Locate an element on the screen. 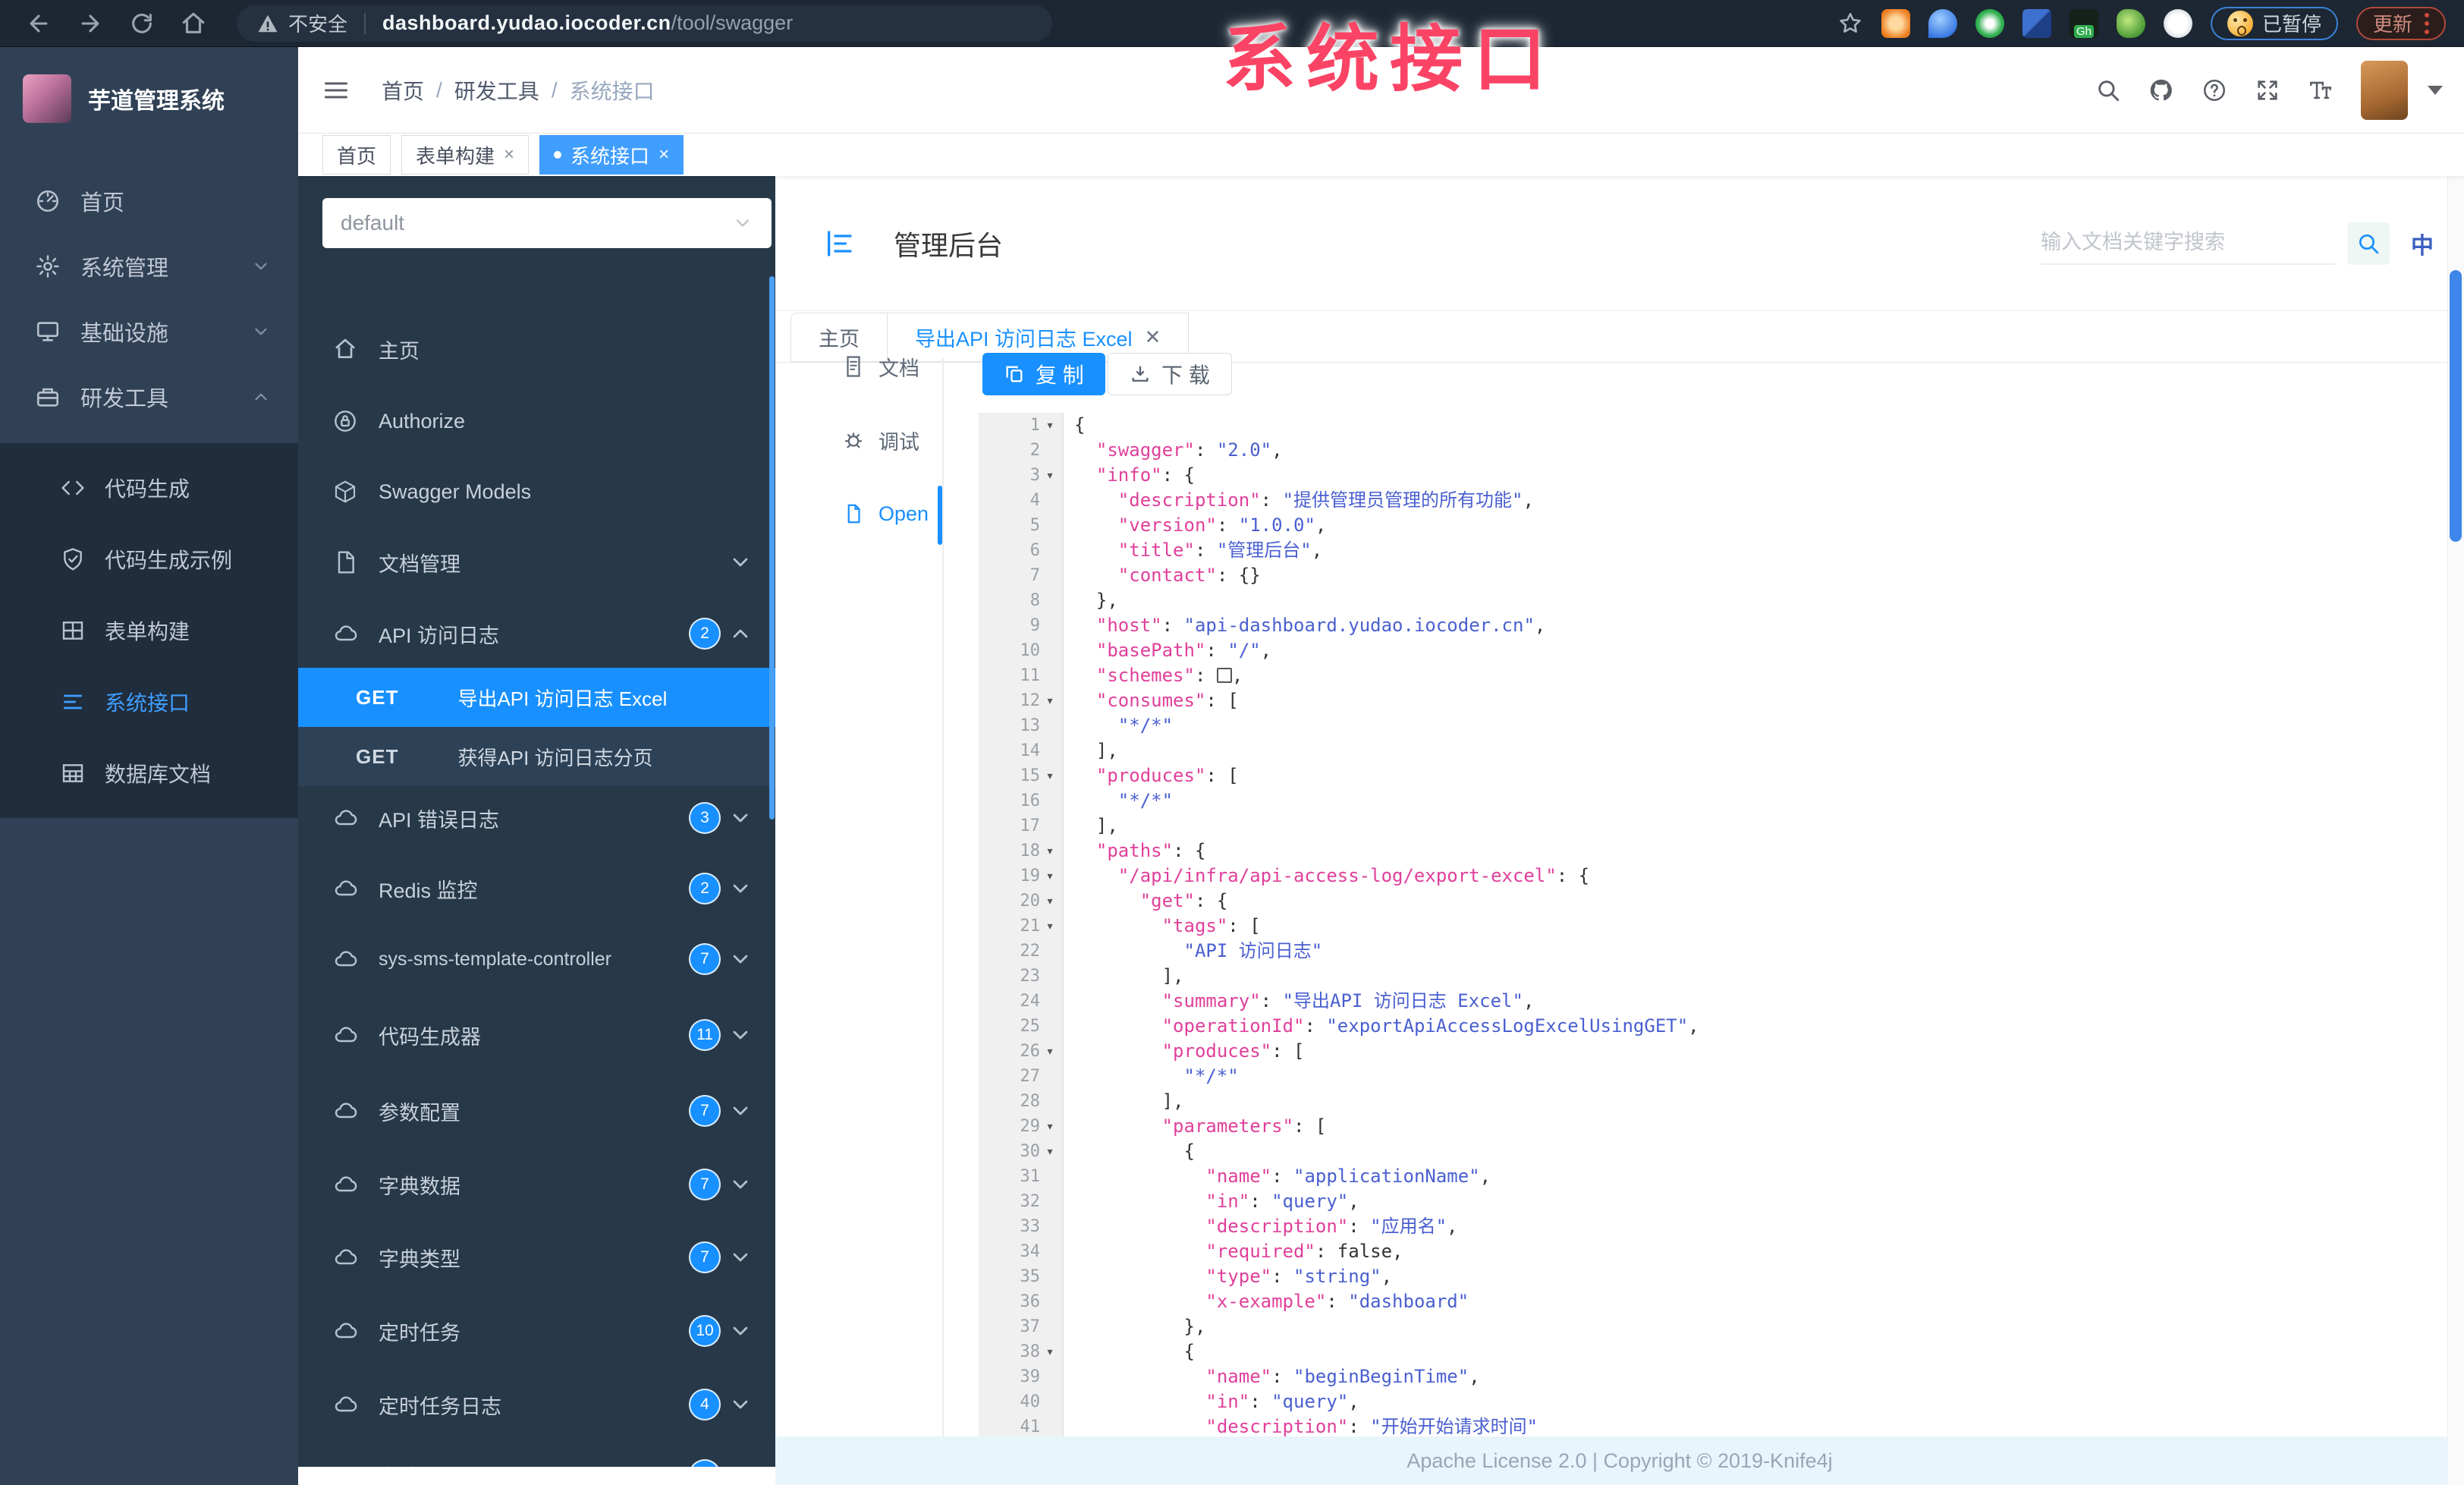  tag-system-api: 系统接口 × is located at coordinates (611, 155).